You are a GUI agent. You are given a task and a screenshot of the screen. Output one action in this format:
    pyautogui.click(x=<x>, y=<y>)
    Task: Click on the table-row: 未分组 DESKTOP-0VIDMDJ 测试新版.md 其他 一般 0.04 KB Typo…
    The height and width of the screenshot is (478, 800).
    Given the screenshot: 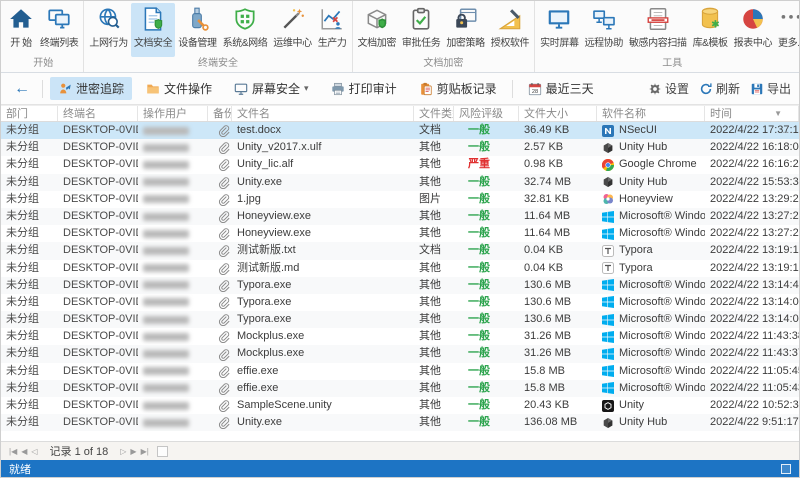 What is the action you would take?
    pyautogui.click(x=400, y=268)
    